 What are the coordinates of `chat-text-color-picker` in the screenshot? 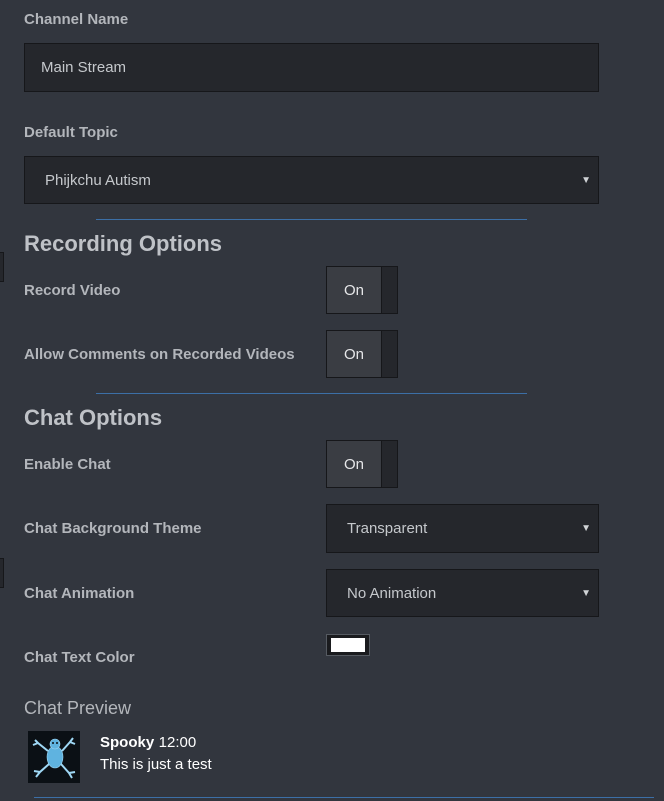 It's located at (348, 645).